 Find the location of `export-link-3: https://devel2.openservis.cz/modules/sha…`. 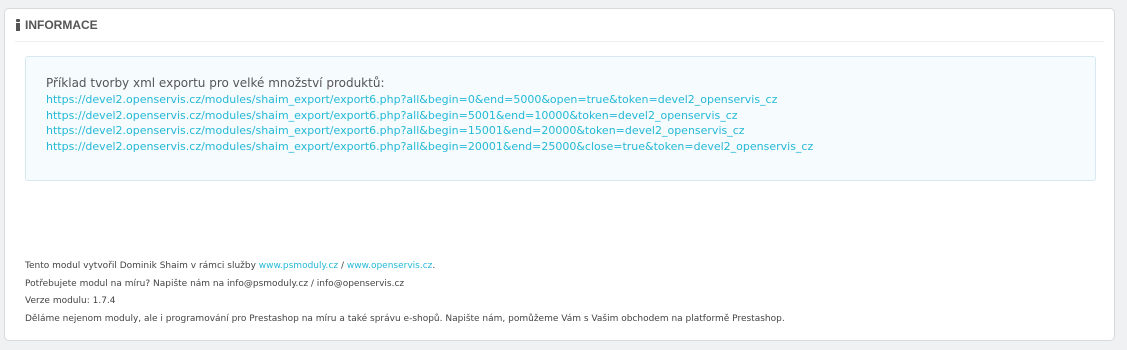

export-link-3: https://devel2.openservis.cz/modules/sha… is located at coordinates (570, 131).